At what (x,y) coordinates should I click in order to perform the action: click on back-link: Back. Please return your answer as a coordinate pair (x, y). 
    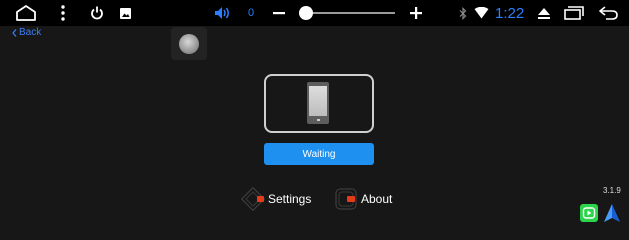
    Looking at the image, I should click on (26, 32).